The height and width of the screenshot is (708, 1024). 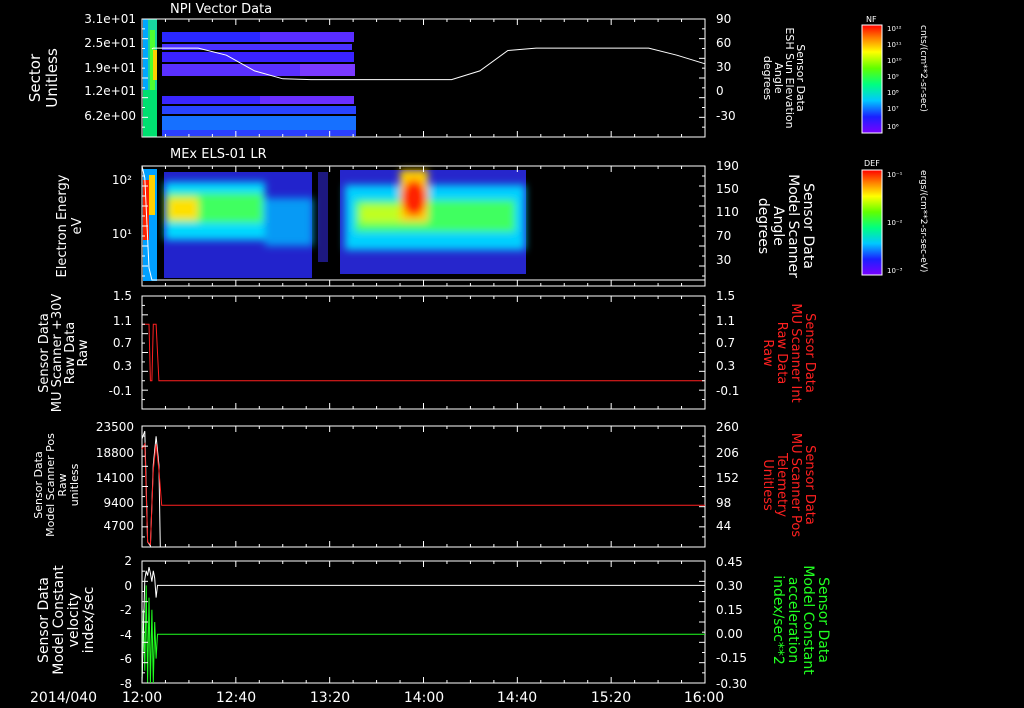 What do you see at coordinates (793, 226) in the screenshot?
I see `panel2-right-ylabel-line: Model Scanner` at bounding box center [793, 226].